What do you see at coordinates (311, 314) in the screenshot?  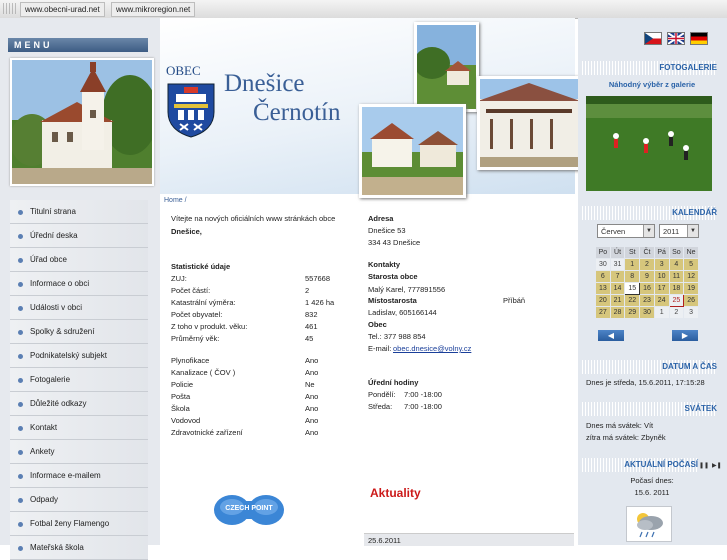 I see `stat-value: 832` at bounding box center [311, 314].